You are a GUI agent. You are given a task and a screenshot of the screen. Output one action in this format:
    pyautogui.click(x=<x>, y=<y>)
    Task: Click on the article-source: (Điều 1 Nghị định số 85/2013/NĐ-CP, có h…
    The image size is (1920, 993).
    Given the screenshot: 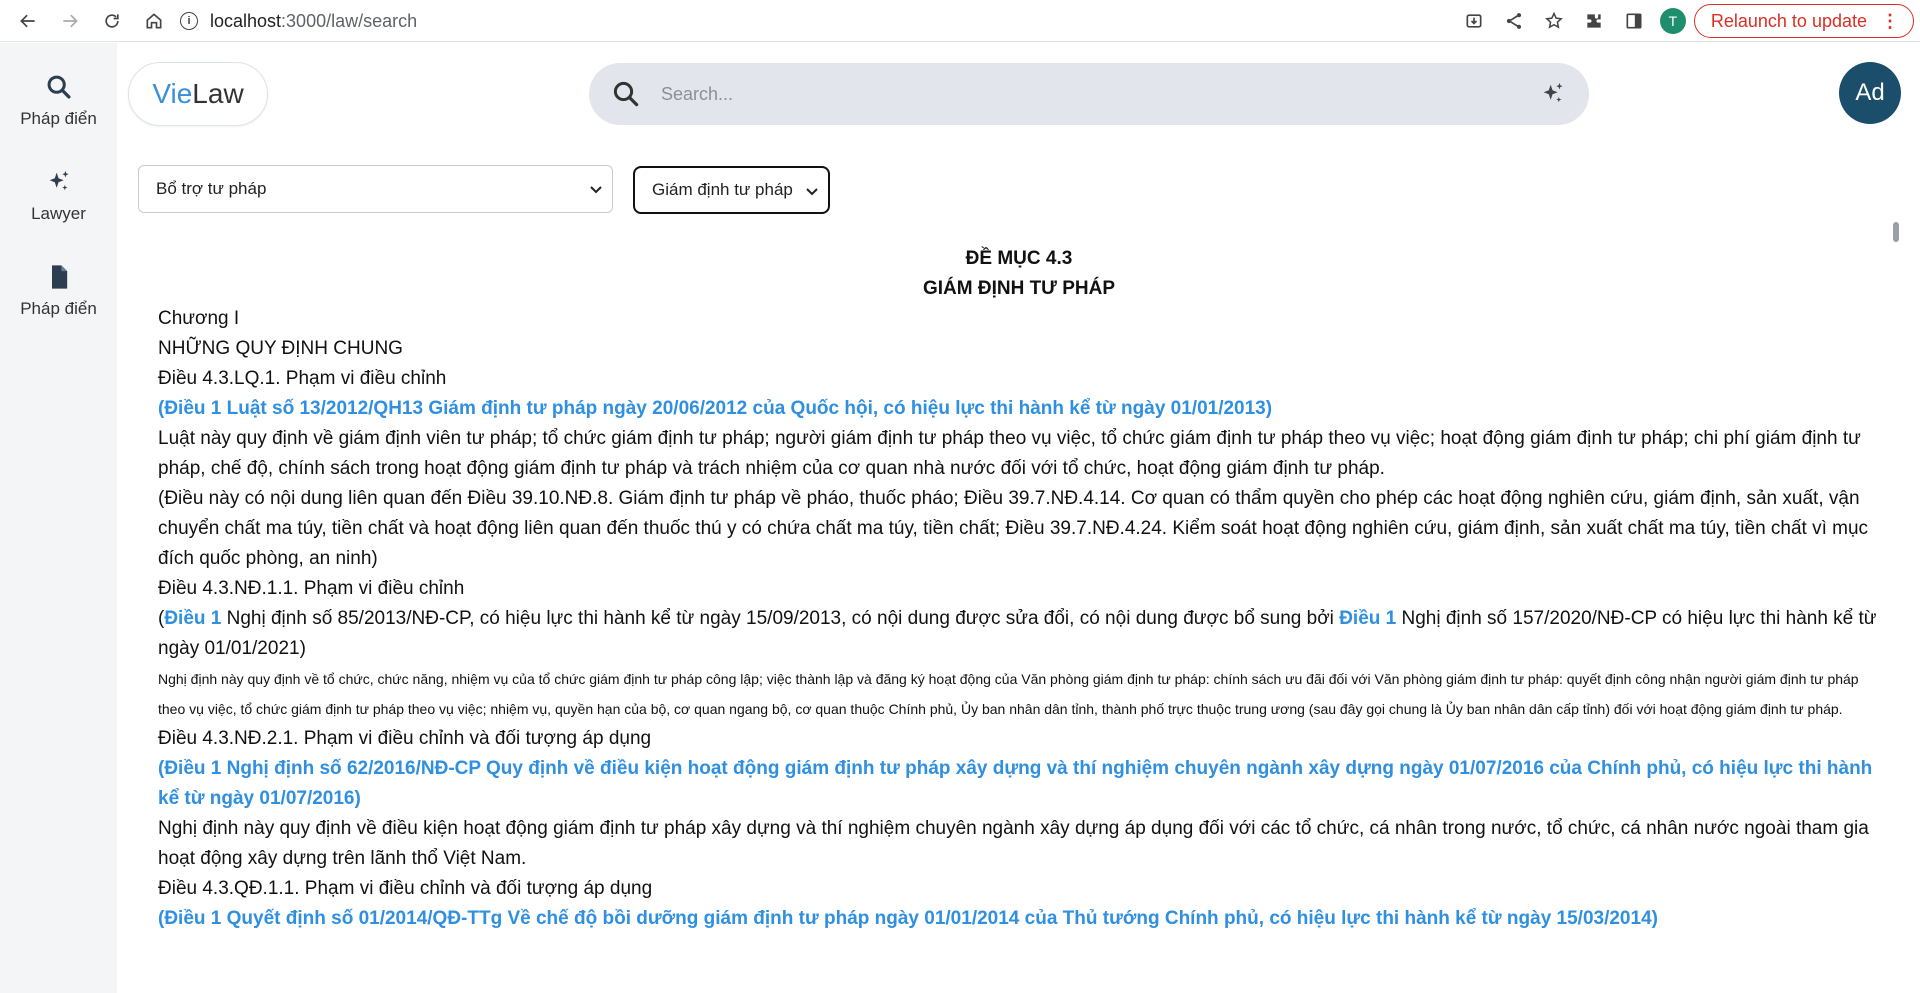 What is the action you would take?
    pyautogui.click(x=1019, y=634)
    